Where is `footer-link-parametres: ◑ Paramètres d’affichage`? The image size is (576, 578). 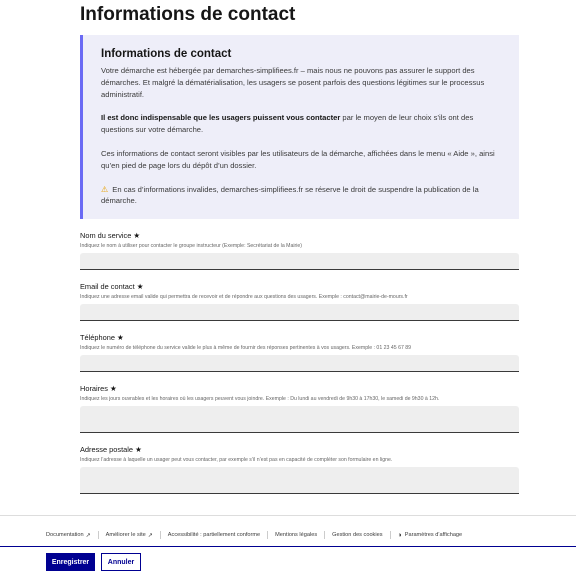 footer-link-parametres: ◑ Paramètres d’affichage is located at coordinates (430, 535).